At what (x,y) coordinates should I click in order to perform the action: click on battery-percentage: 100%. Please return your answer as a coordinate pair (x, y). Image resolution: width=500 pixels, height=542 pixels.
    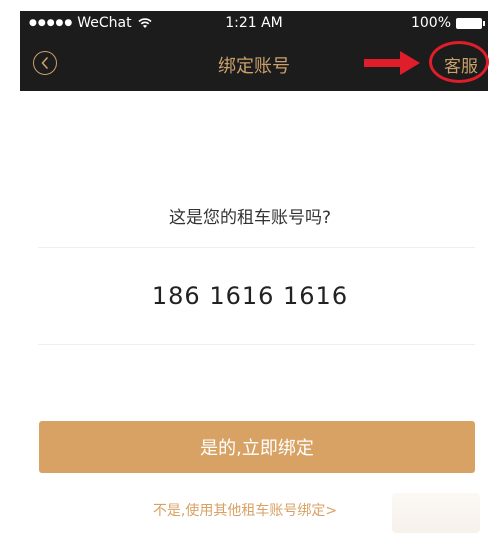
    Looking at the image, I should click on (430, 23).